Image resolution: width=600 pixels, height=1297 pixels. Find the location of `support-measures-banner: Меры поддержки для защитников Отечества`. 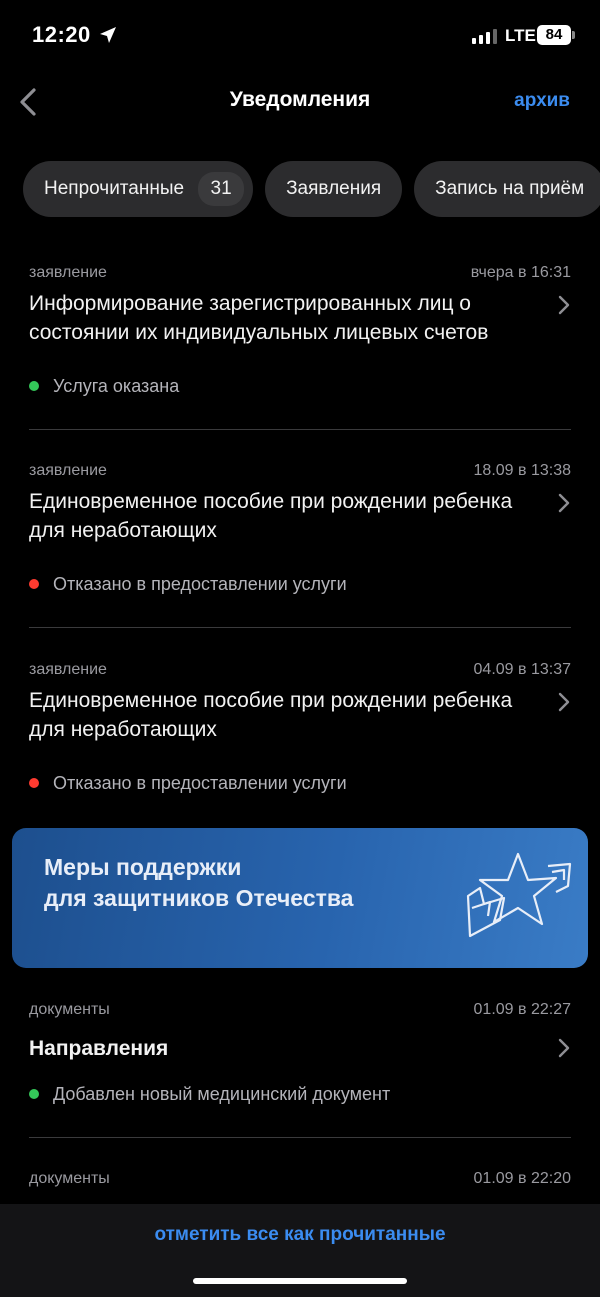

support-measures-banner: Меры поддержки для защитников Отечества is located at coordinates (300, 898).